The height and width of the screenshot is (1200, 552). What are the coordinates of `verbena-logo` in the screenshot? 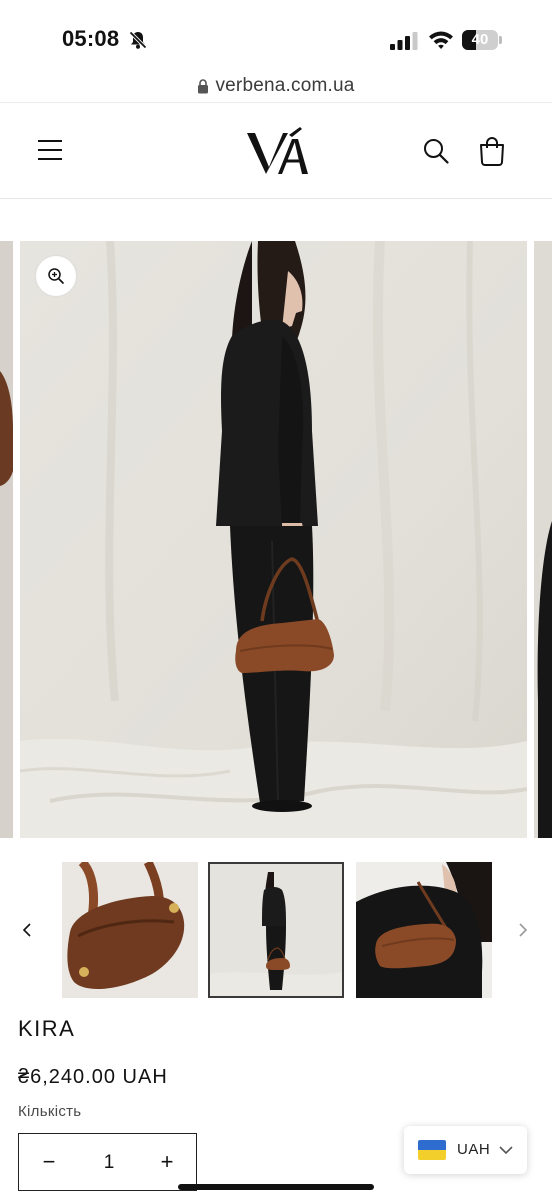 It's located at (277, 153).